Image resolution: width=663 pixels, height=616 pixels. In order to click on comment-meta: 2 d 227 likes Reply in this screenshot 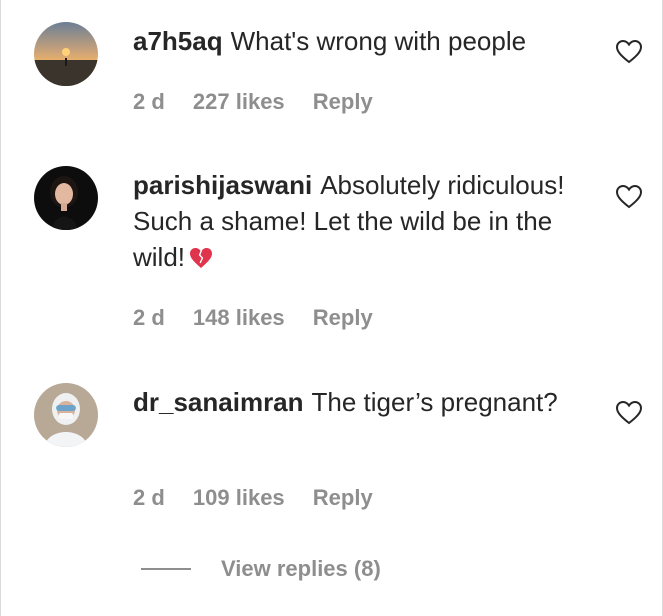, I will do `click(264, 102)`.